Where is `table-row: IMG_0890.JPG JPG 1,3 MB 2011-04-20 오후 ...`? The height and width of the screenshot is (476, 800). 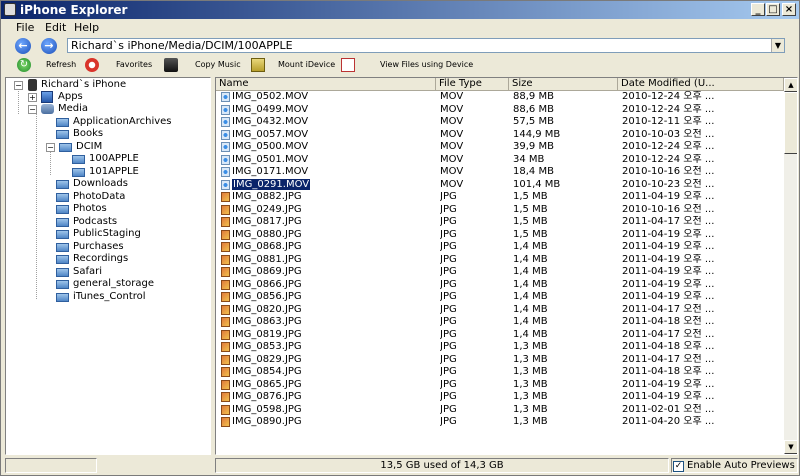
table-row: IMG_0890.JPG JPG 1,3 MB 2011-04-20 오후 ... is located at coordinates (500, 422).